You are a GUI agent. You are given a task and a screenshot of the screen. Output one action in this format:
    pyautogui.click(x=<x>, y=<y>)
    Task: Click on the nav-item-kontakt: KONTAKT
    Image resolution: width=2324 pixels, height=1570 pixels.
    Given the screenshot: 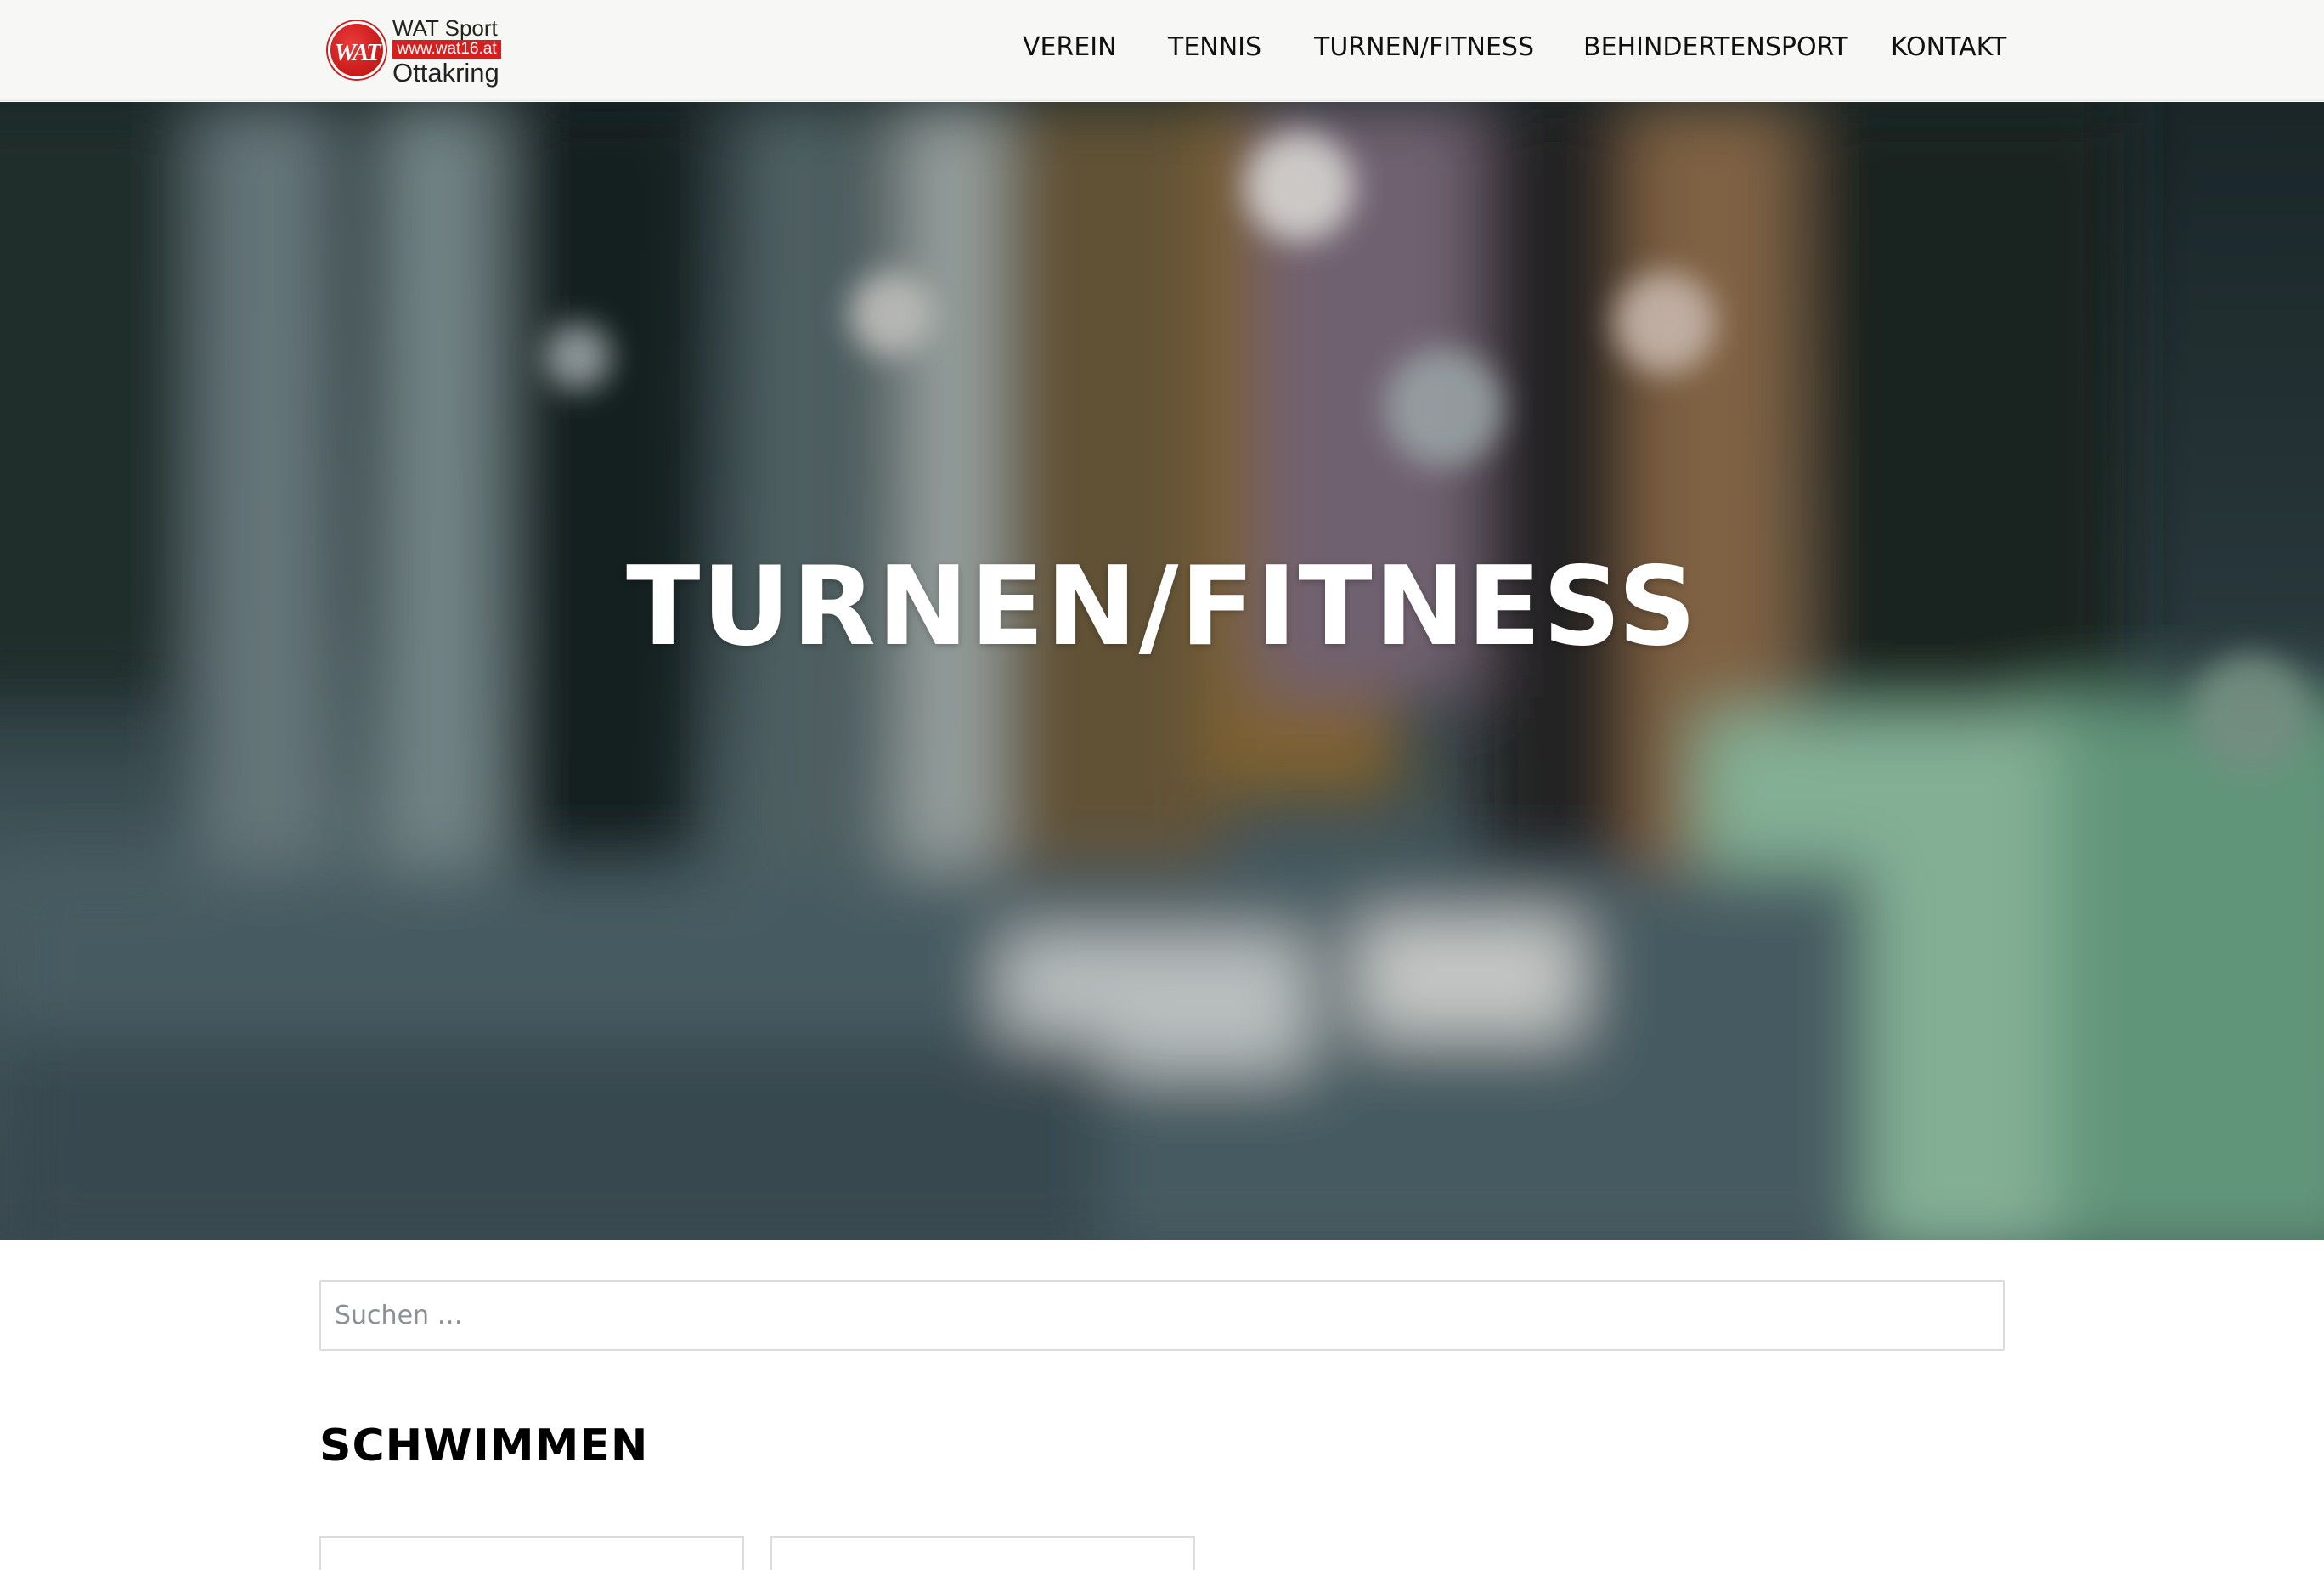 What is the action you would take?
    pyautogui.click(x=1949, y=48)
    